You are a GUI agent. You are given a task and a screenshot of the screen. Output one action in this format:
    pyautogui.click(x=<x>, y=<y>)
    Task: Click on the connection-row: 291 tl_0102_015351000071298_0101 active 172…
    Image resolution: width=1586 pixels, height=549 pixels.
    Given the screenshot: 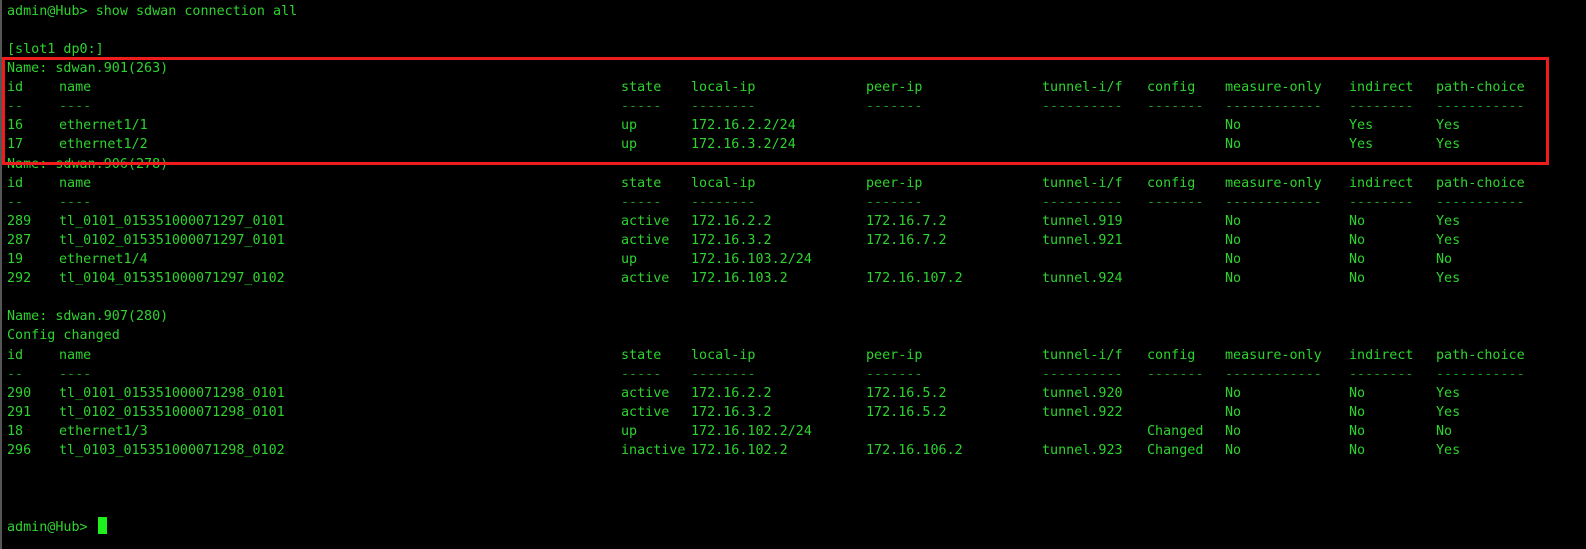 What is the action you would take?
    pyautogui.click(x=794, y=412)
    